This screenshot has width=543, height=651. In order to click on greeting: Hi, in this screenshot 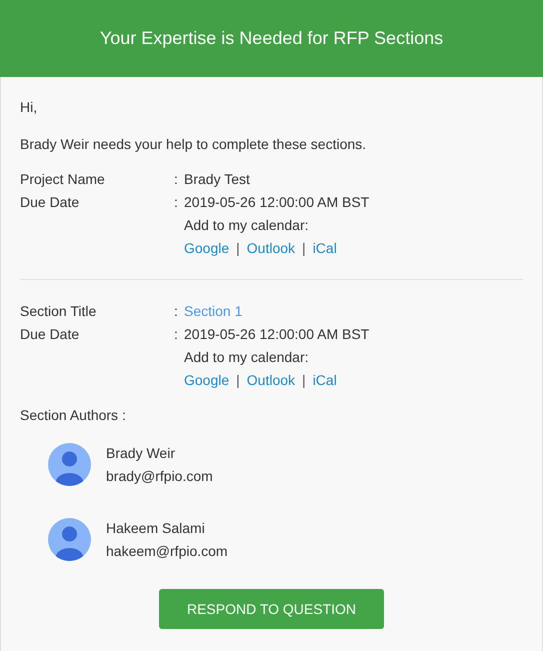, I will do `click(29, 107)`.